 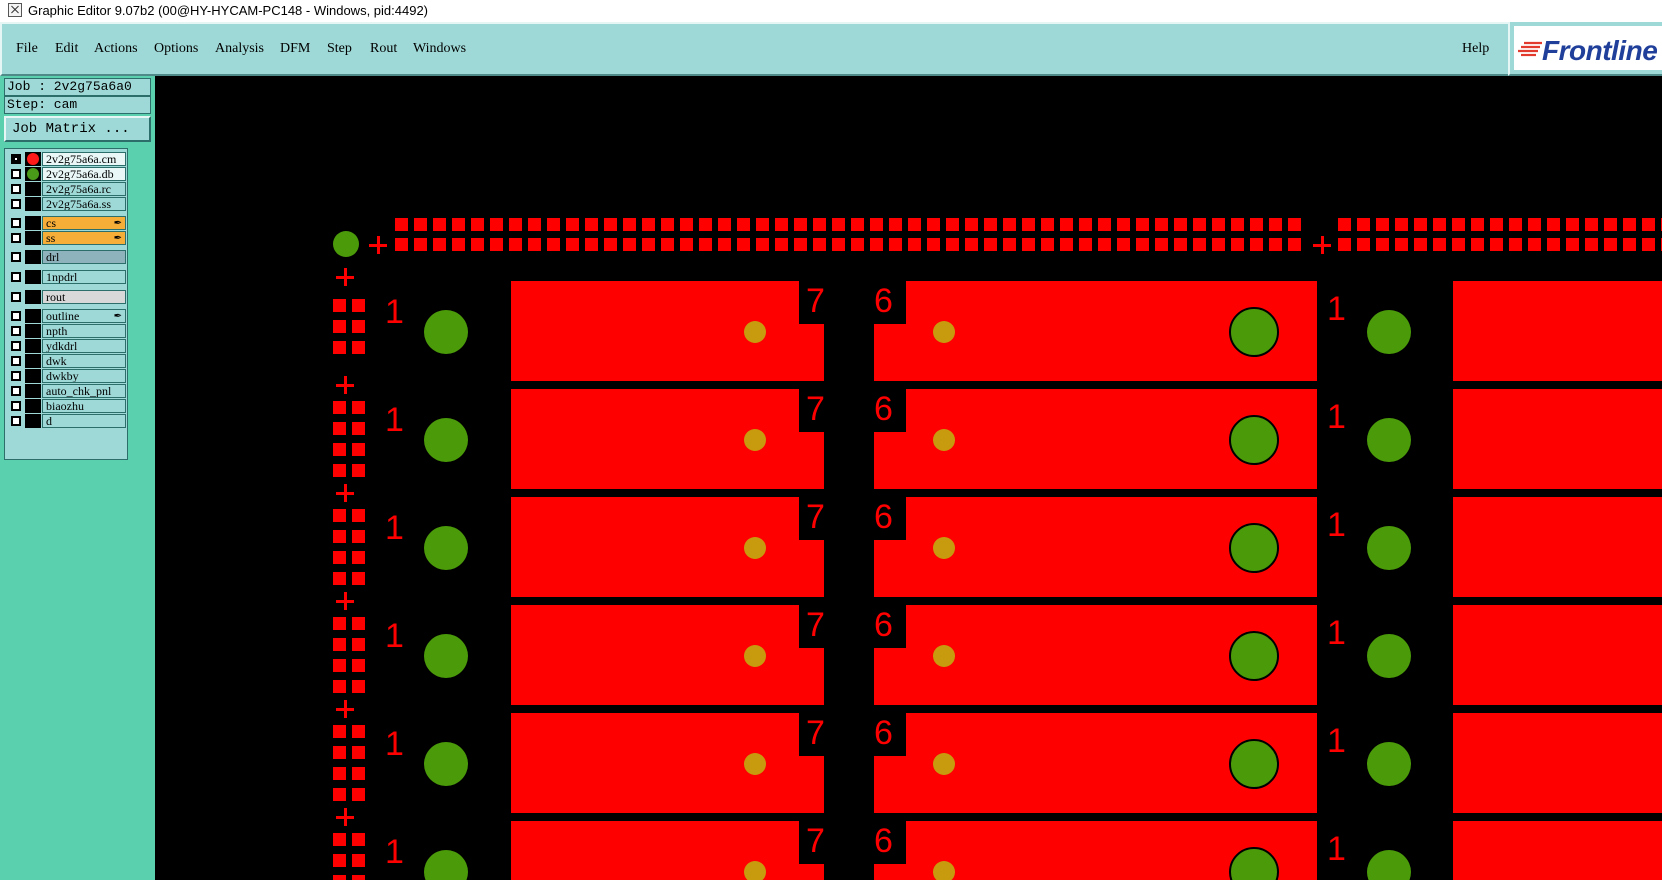 I want to click on layer-name: drl, so click(x=84, y=257).